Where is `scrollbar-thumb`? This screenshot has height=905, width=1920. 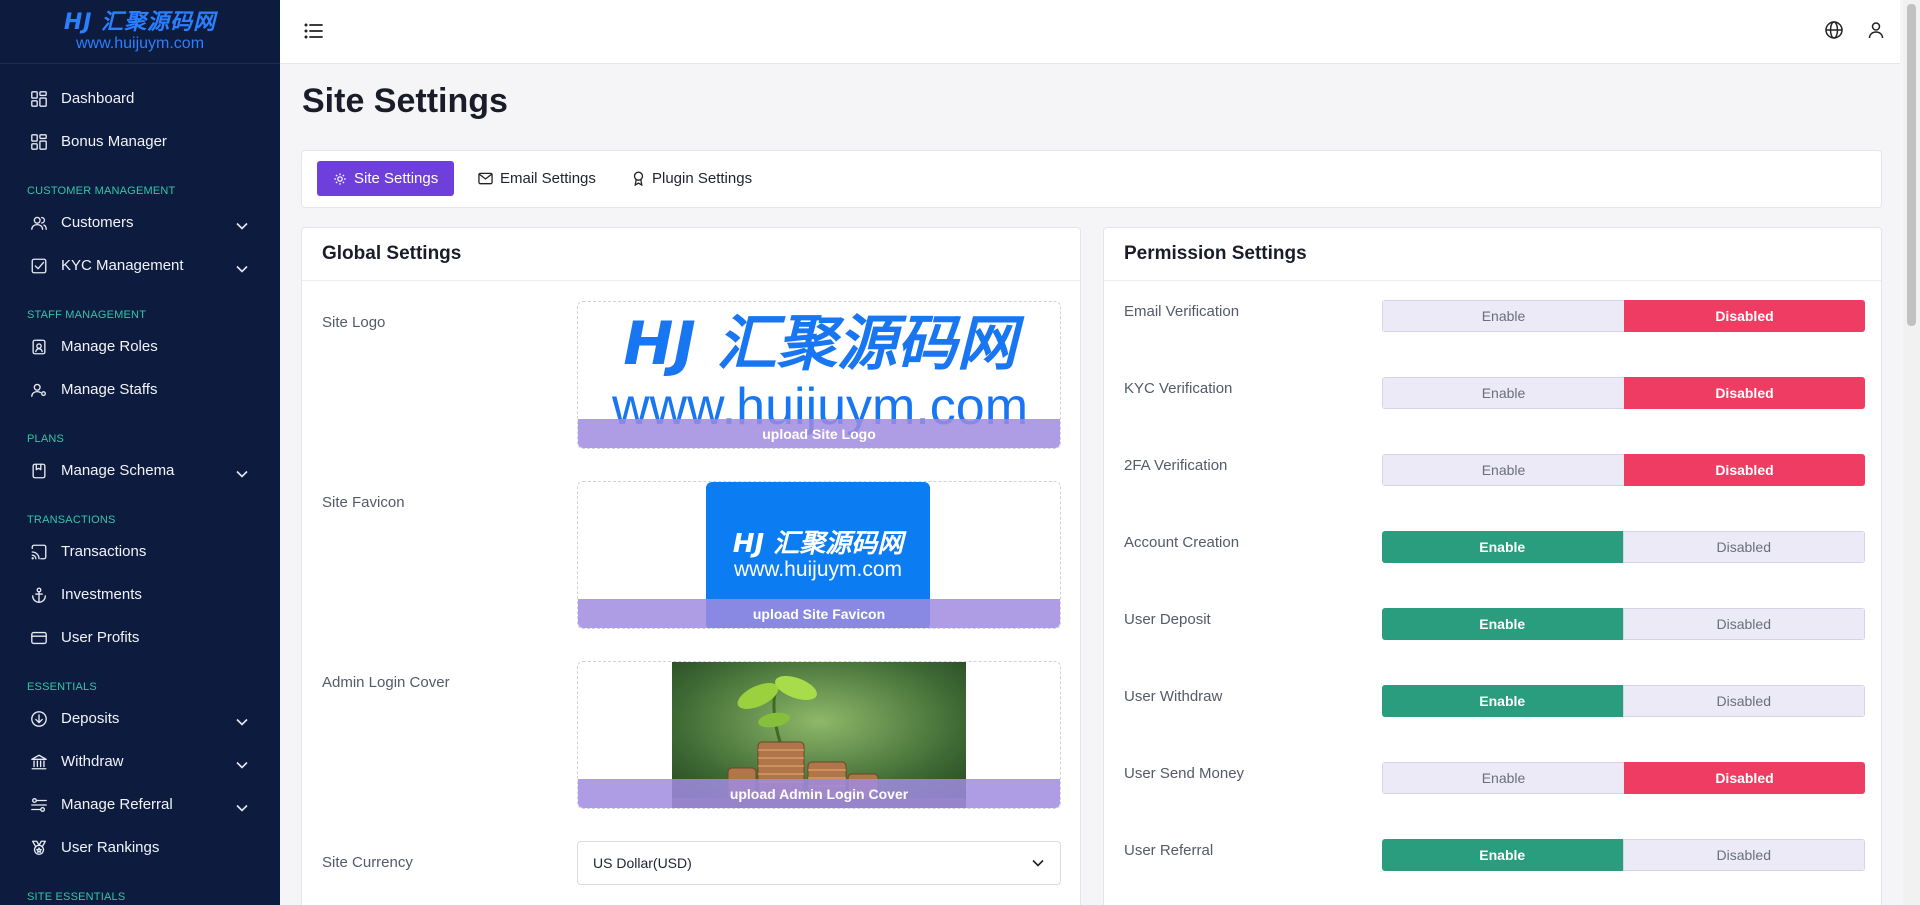
scrollbar-thumb is located at coordinates (1911, 165).